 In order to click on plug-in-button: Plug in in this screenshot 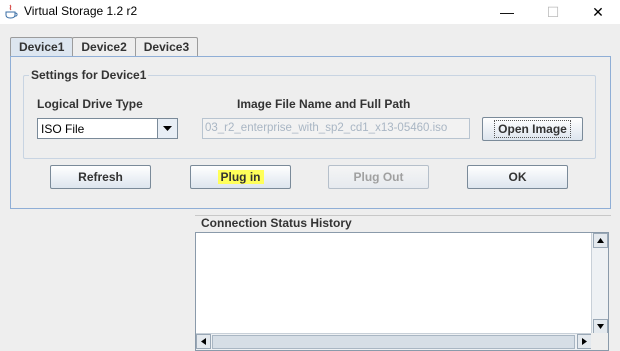, I will do `click(240, 177)`.